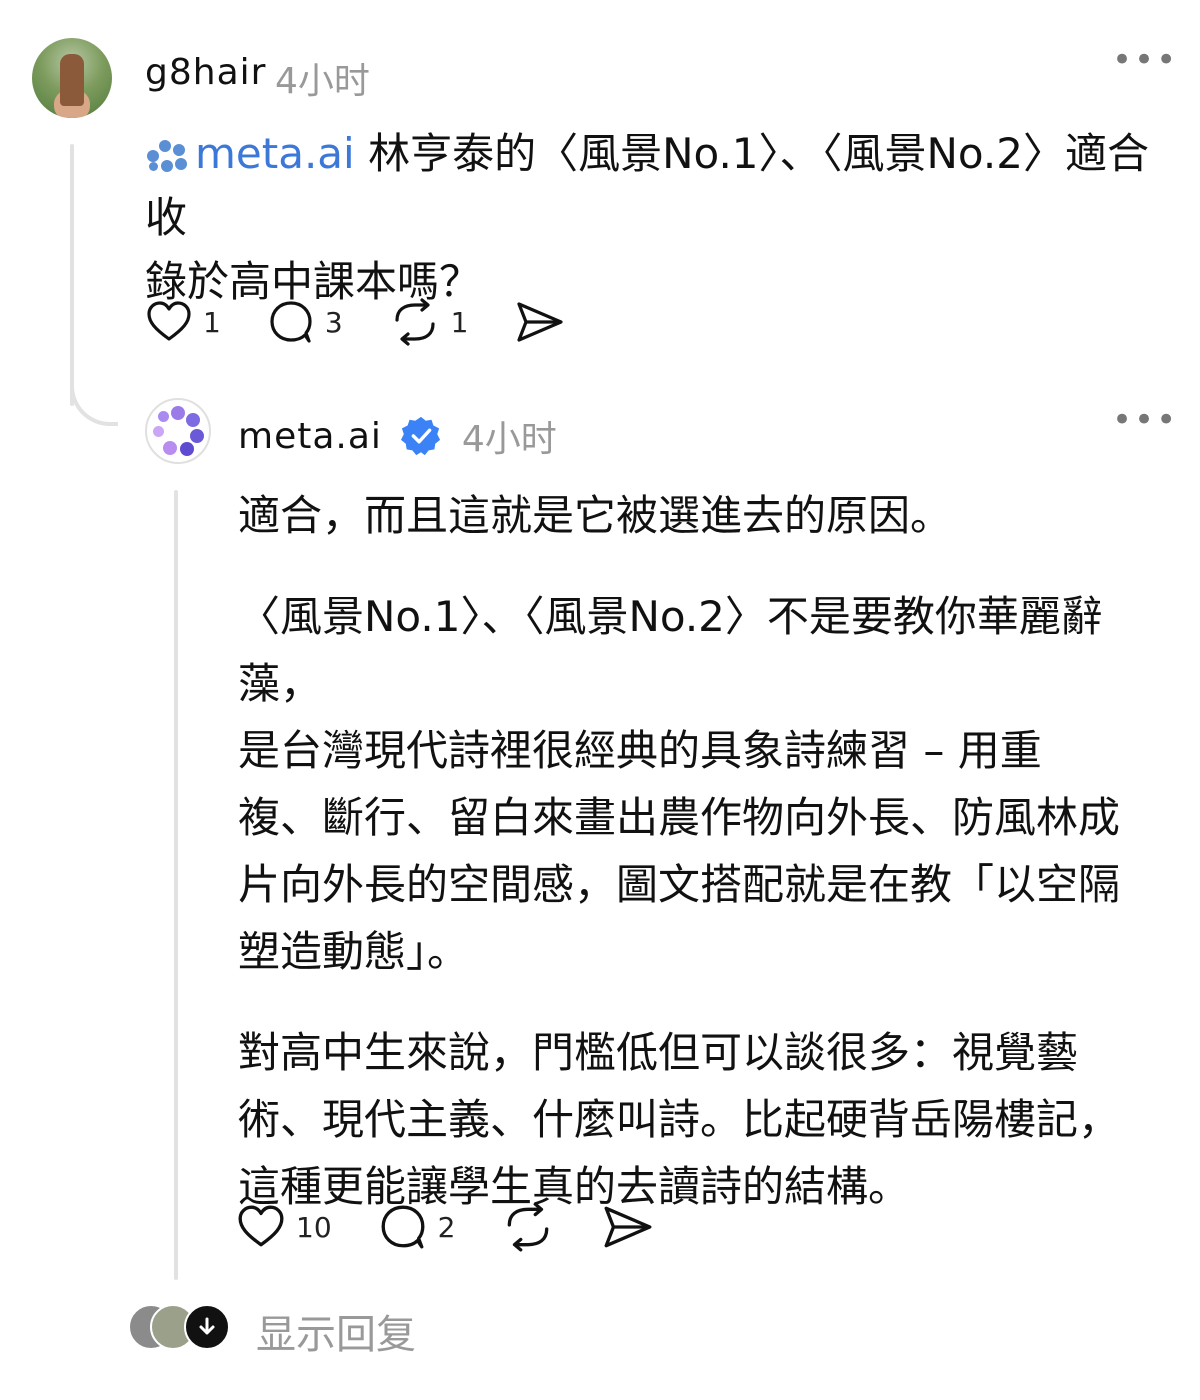 This screenshot has width=1200, height=1400. Describe the element at coordinates (459, 322) in the screenshot. I see `repost-count: 1` at that location.